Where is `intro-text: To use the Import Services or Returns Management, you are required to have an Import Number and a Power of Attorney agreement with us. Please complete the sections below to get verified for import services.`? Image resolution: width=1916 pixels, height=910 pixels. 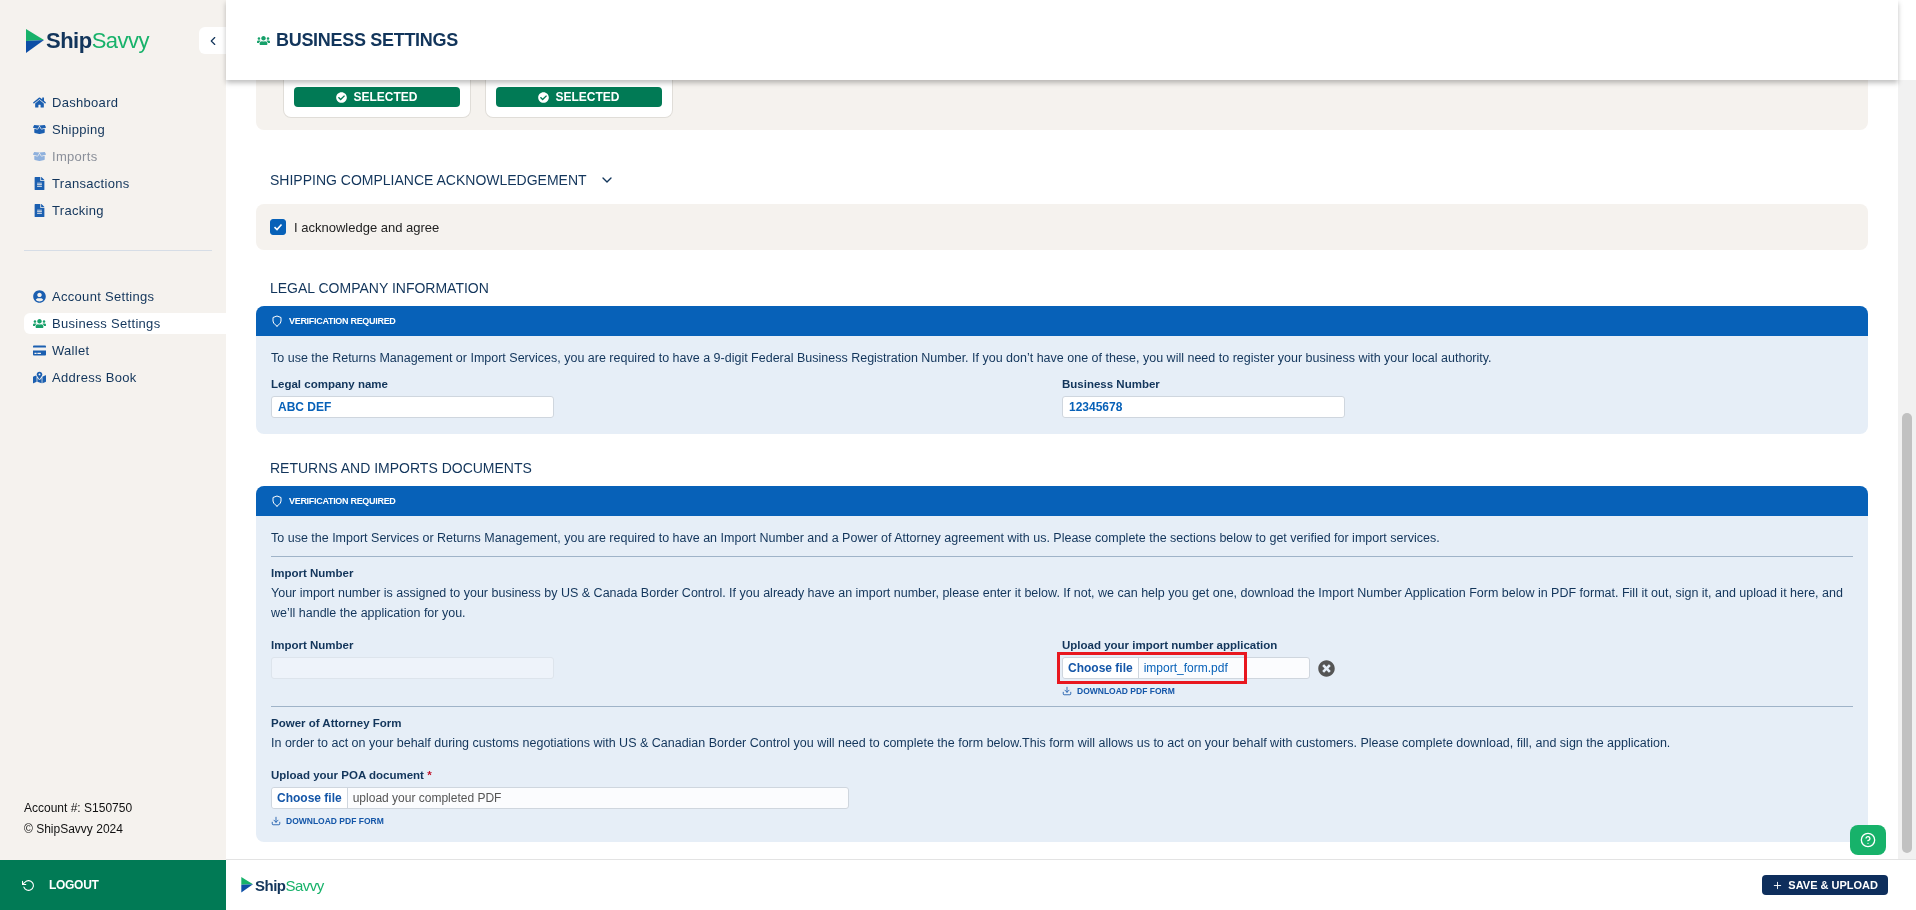
intro-text: To use the Import Services or Returns Management, you are required to have an Import Number and a Power of Attorney agreement with us. Please complete the sections below to get verified for import services. is located at coordinates (856, 538).